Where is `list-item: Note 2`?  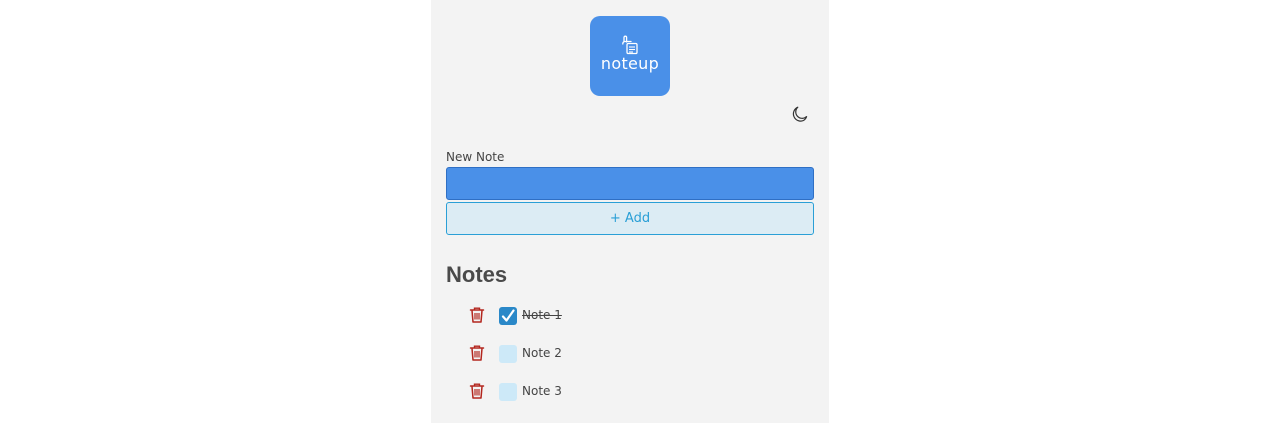 list-item: Note 2 is located at coordinates (568, 354).